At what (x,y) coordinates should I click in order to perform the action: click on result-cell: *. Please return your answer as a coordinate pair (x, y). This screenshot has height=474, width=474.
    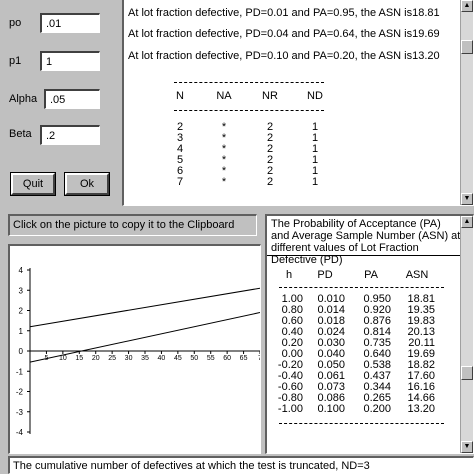
    Looking at the image, I should click on (224, 182).